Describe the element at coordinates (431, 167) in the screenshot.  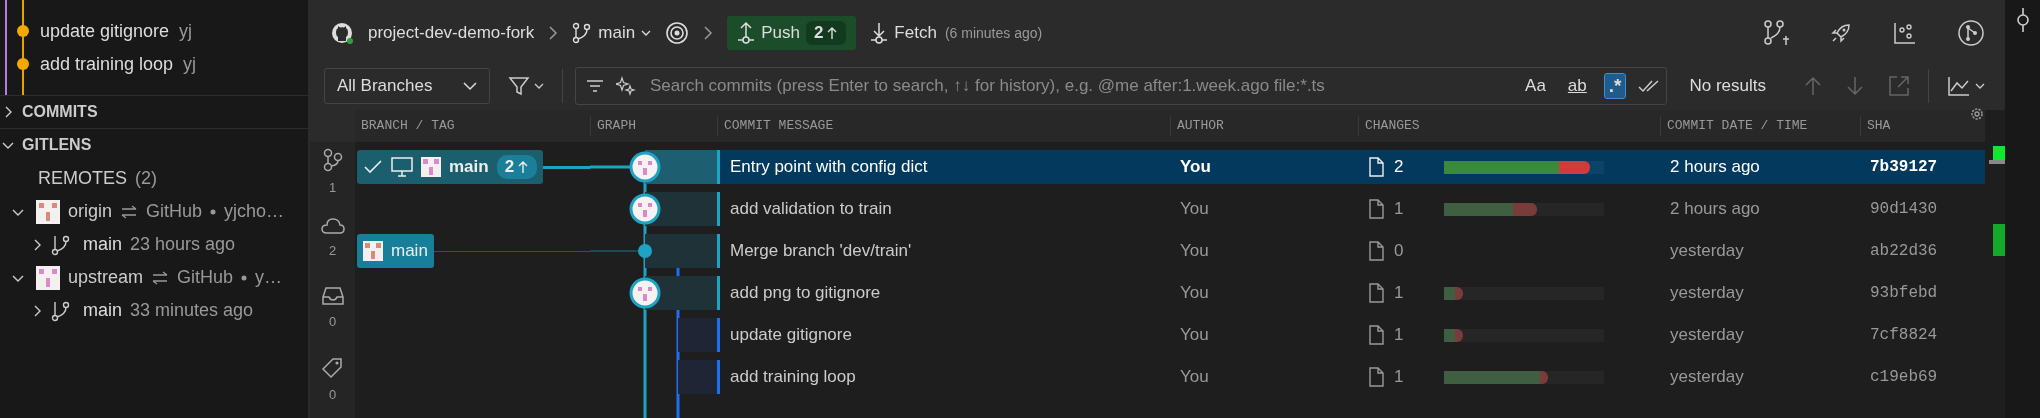
I see `avatar-icon` at that location.